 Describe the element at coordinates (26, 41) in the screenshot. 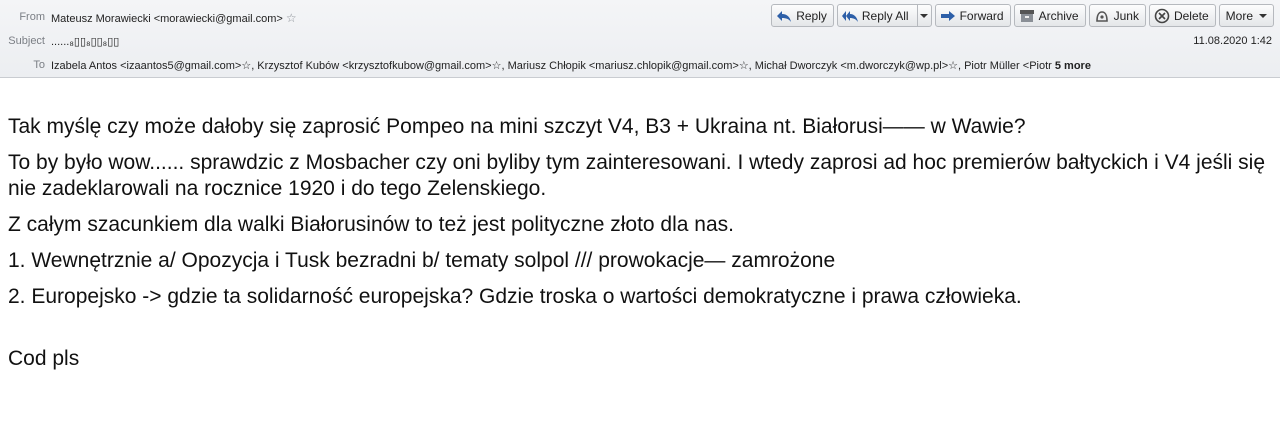

I see `subject-label: Subject` at that location.